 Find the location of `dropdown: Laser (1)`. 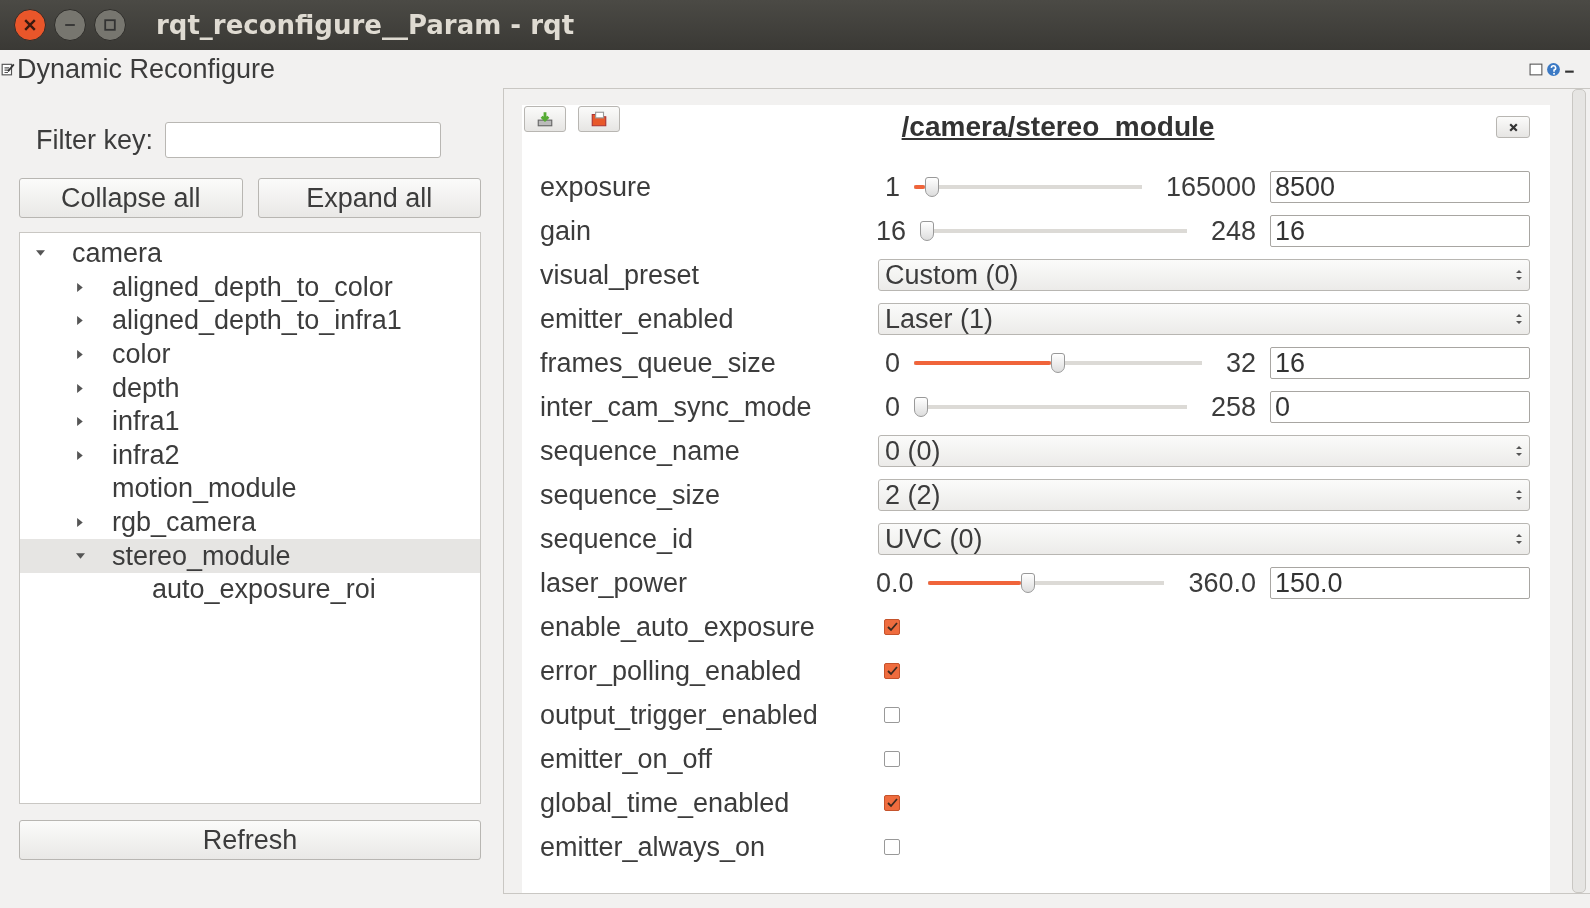

dropdown: Laser (1) is located at coordinates (1204, 319).